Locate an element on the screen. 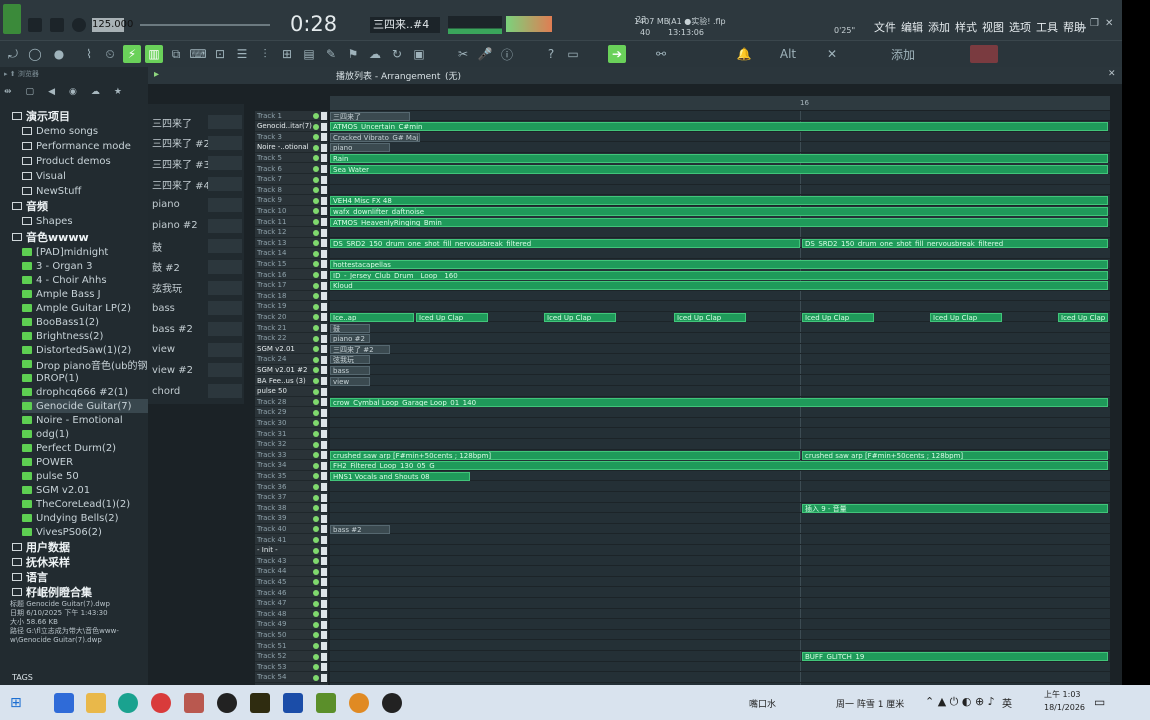 Image resolution: width=1150 pixels, height=720 pixels. track-header: Track 54 is located at coordinates (291, 678).